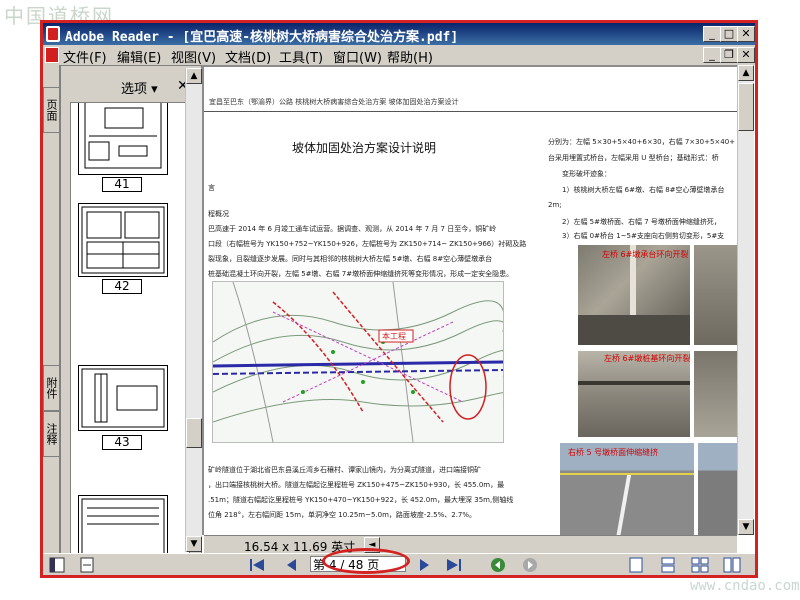 This screenshot has height=600, width=800. Describe the element at coordinates (366, 561) in the screenshot. I see `annotation-oval` at that location.